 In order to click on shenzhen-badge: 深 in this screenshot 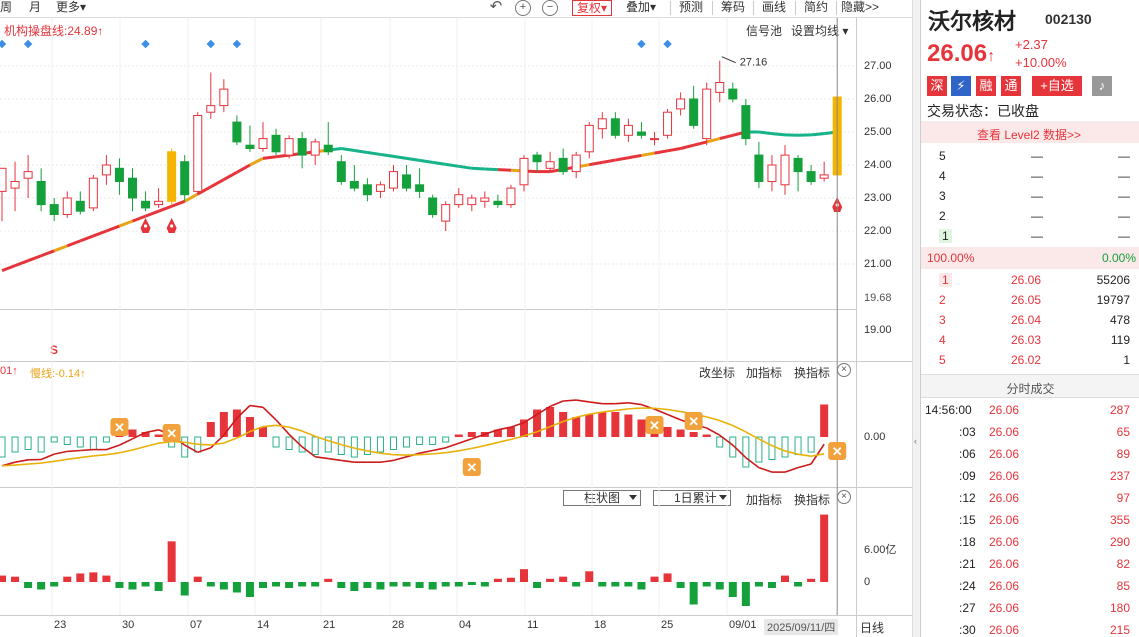, I will do `click(937, 86)`.